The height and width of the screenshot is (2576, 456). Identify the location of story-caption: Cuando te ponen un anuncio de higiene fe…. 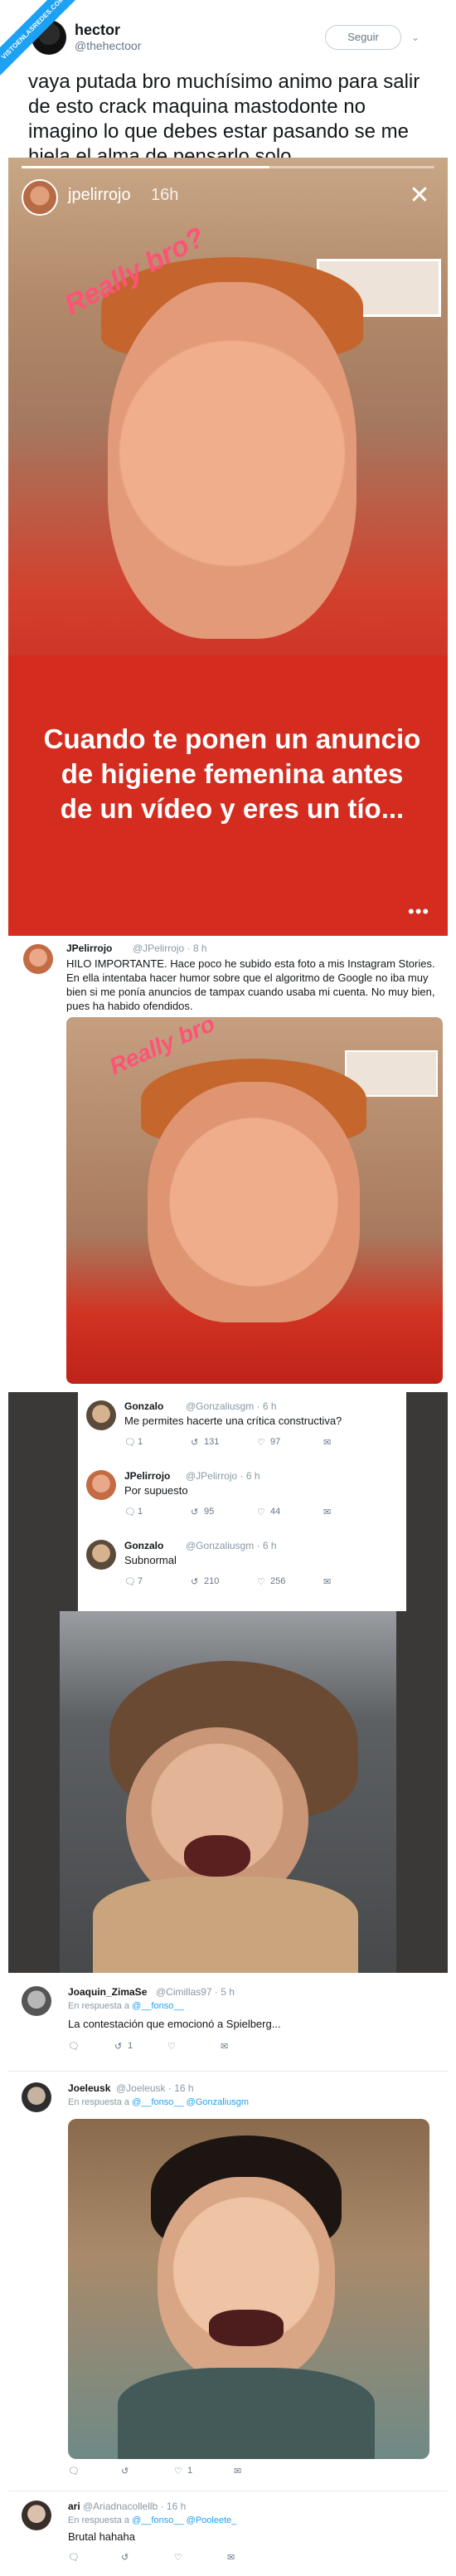
(232, 774).